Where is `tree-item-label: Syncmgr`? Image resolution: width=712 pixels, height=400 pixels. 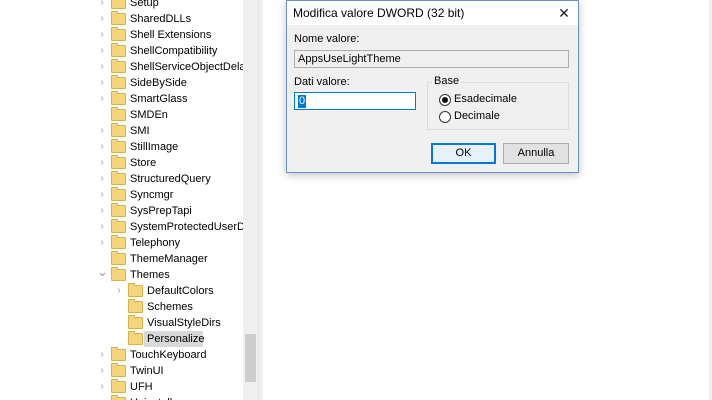 tree-item-label: Syncmgr is located at coordinates (152, 195).